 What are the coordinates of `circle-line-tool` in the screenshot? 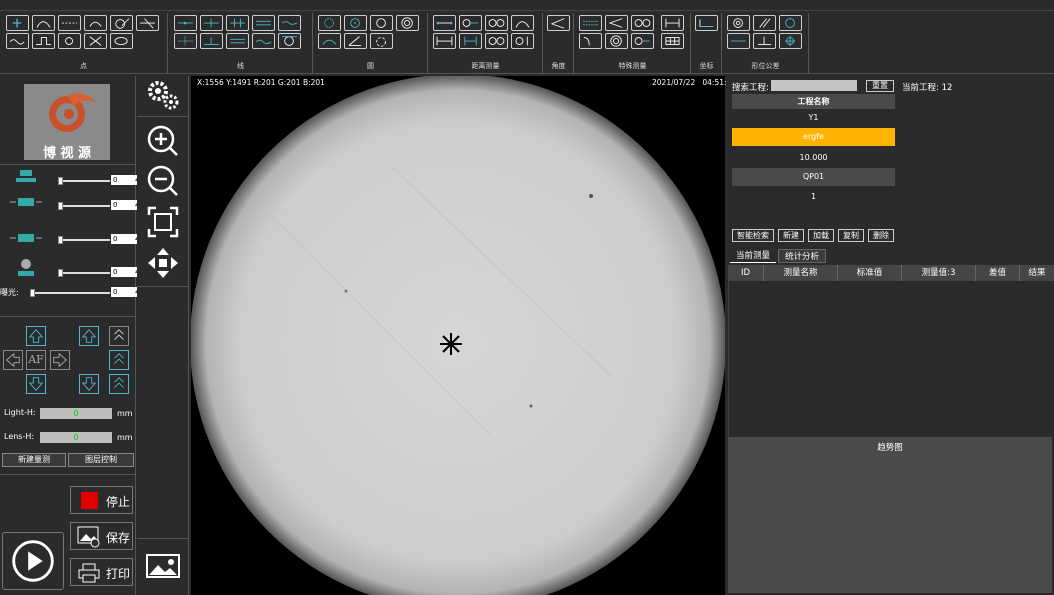 It's located at (121, 23).